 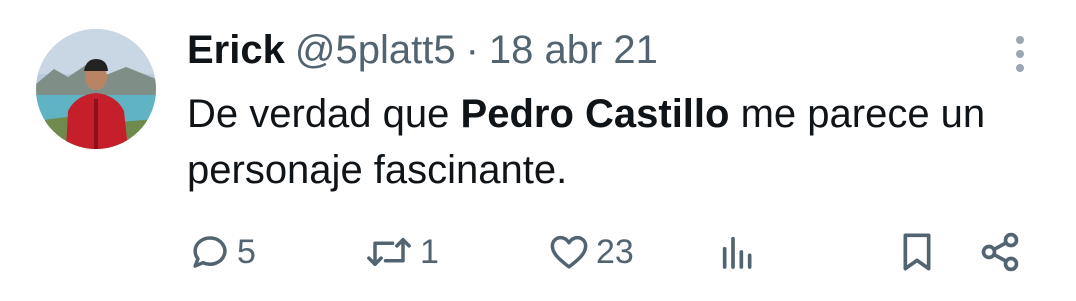 What do you see at coordinates (375, 50) in the screenshot?
I see `user-handle: @5platt5` at bounding box center [375, 50].